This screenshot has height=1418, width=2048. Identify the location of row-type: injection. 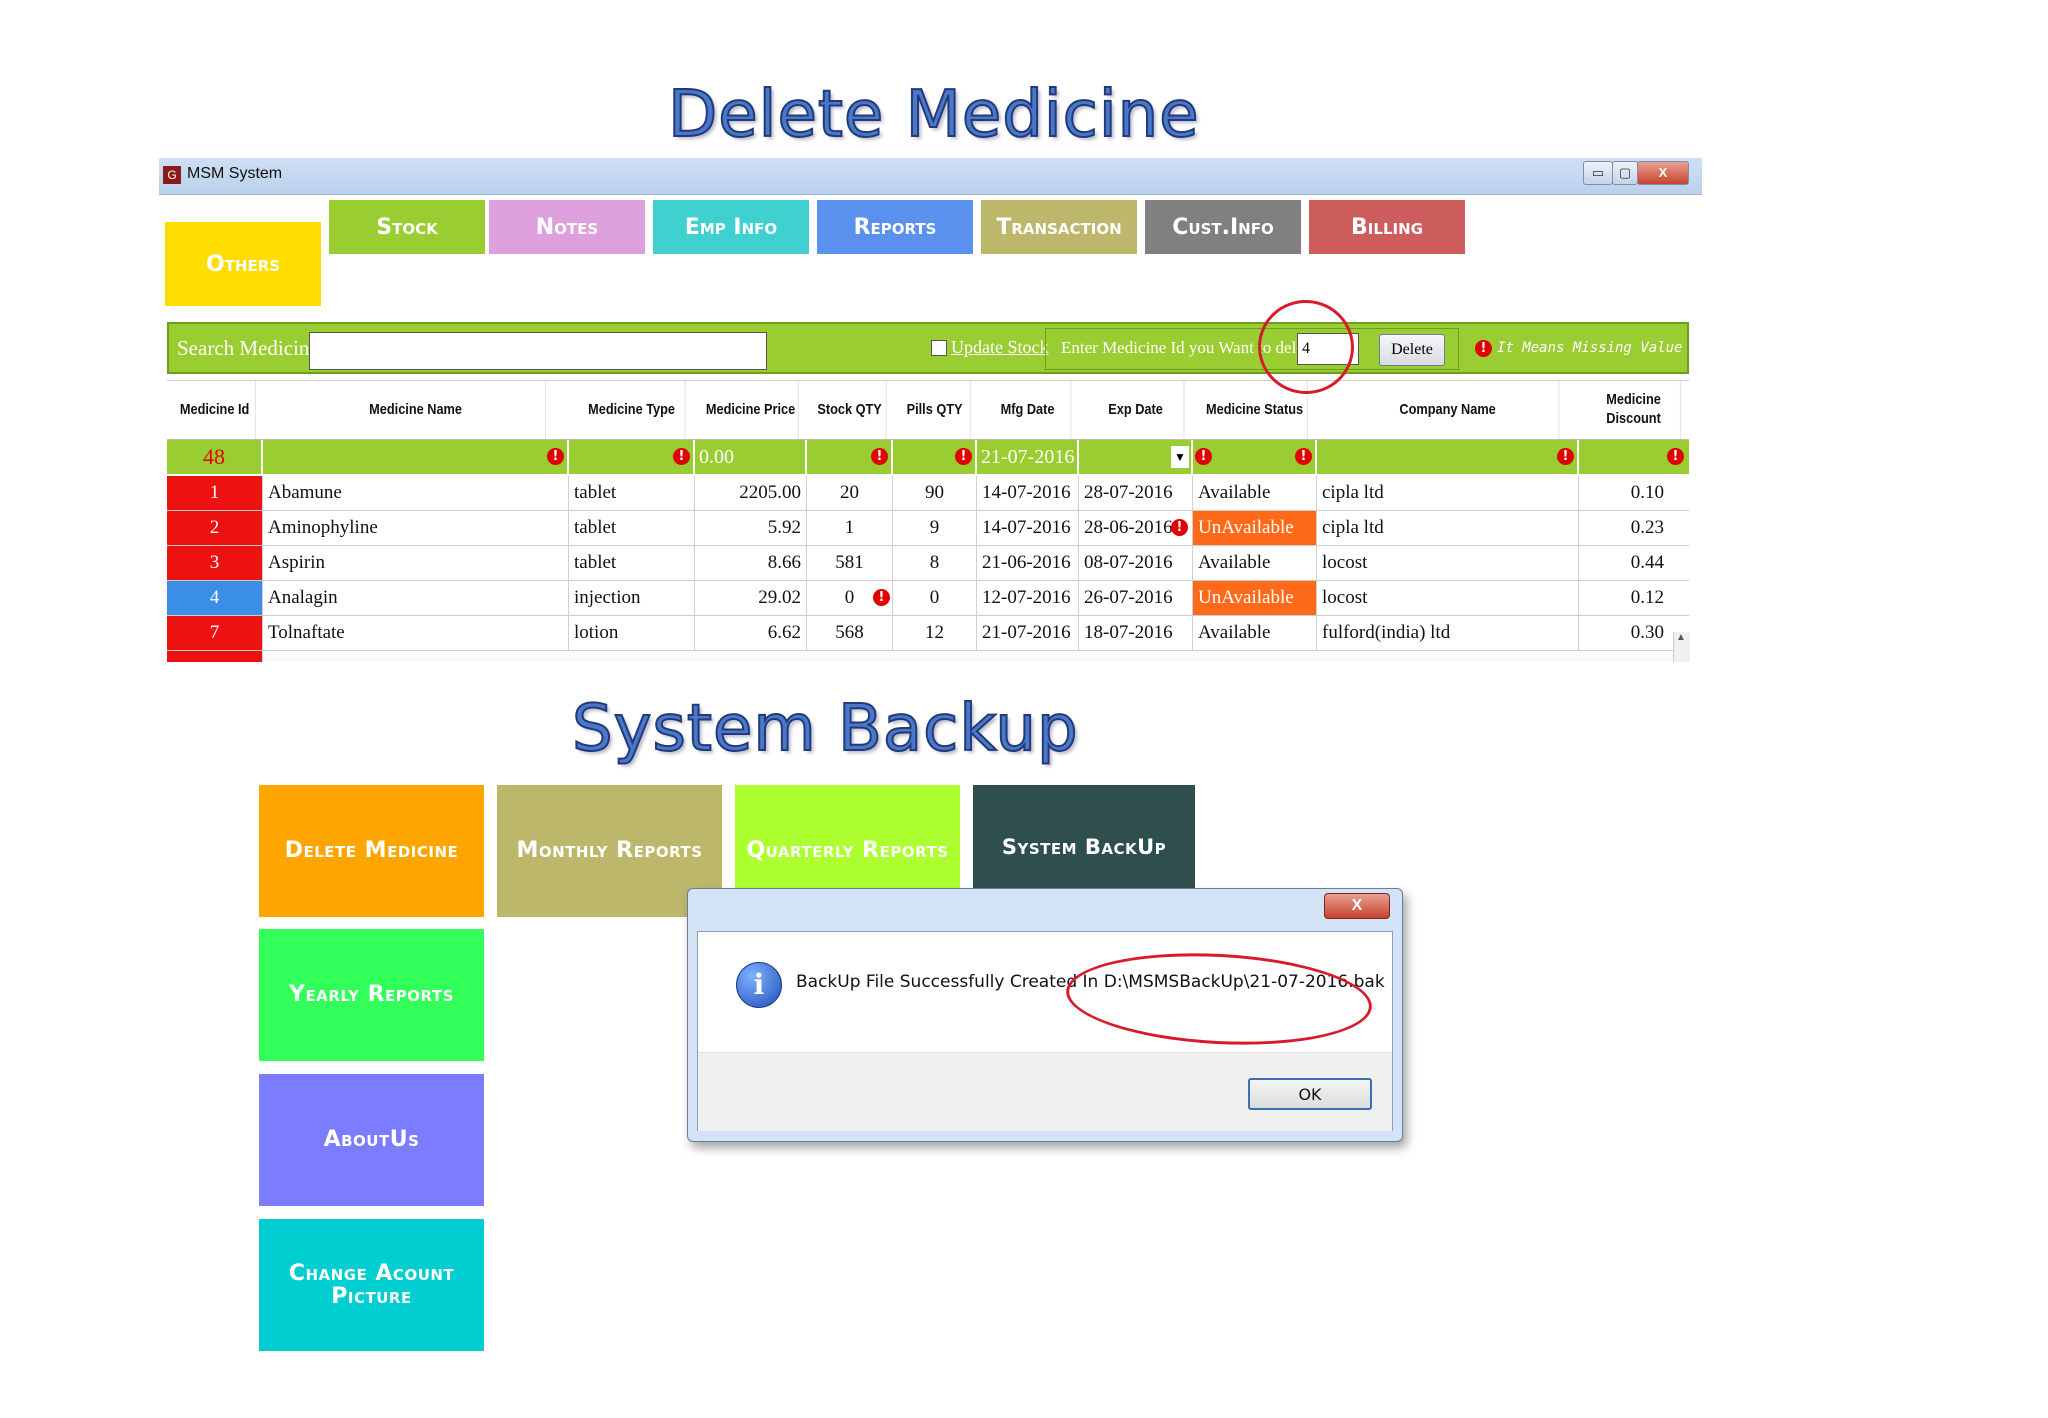
(632, 598).